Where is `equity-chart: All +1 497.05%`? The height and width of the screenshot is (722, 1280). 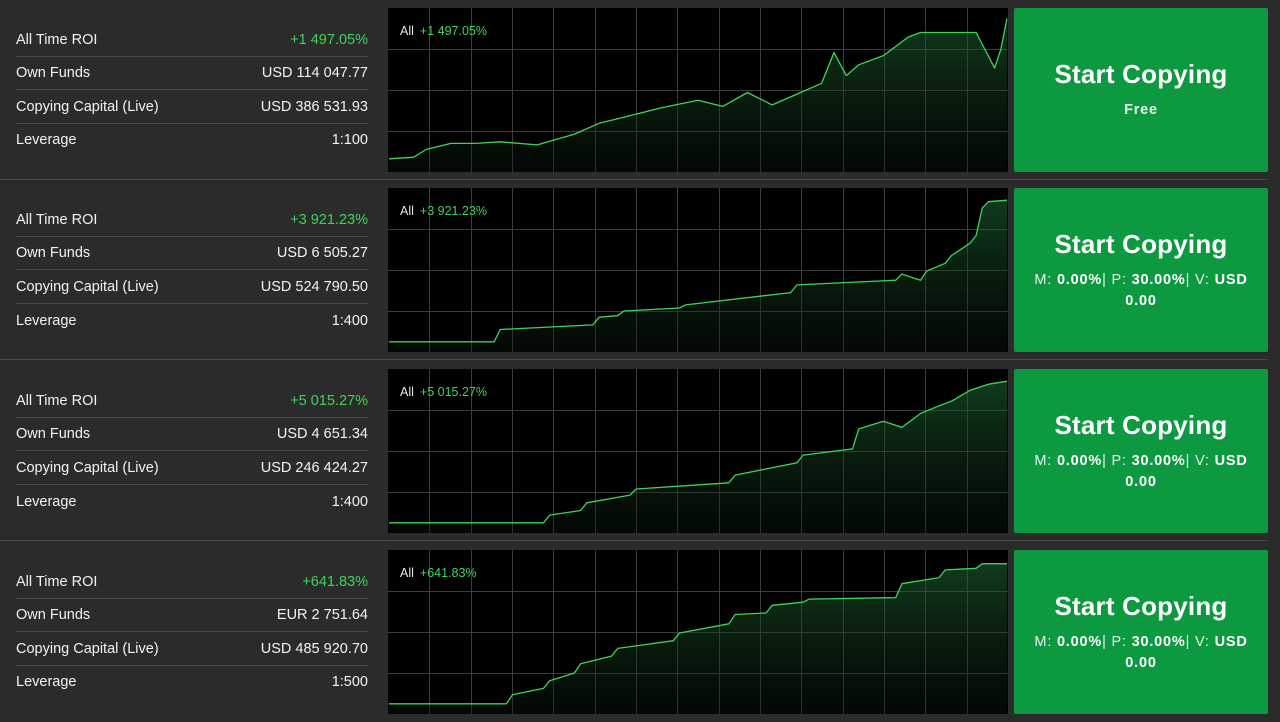
equity-chart: All +1 497.05% is located at coordinates (698, 90).